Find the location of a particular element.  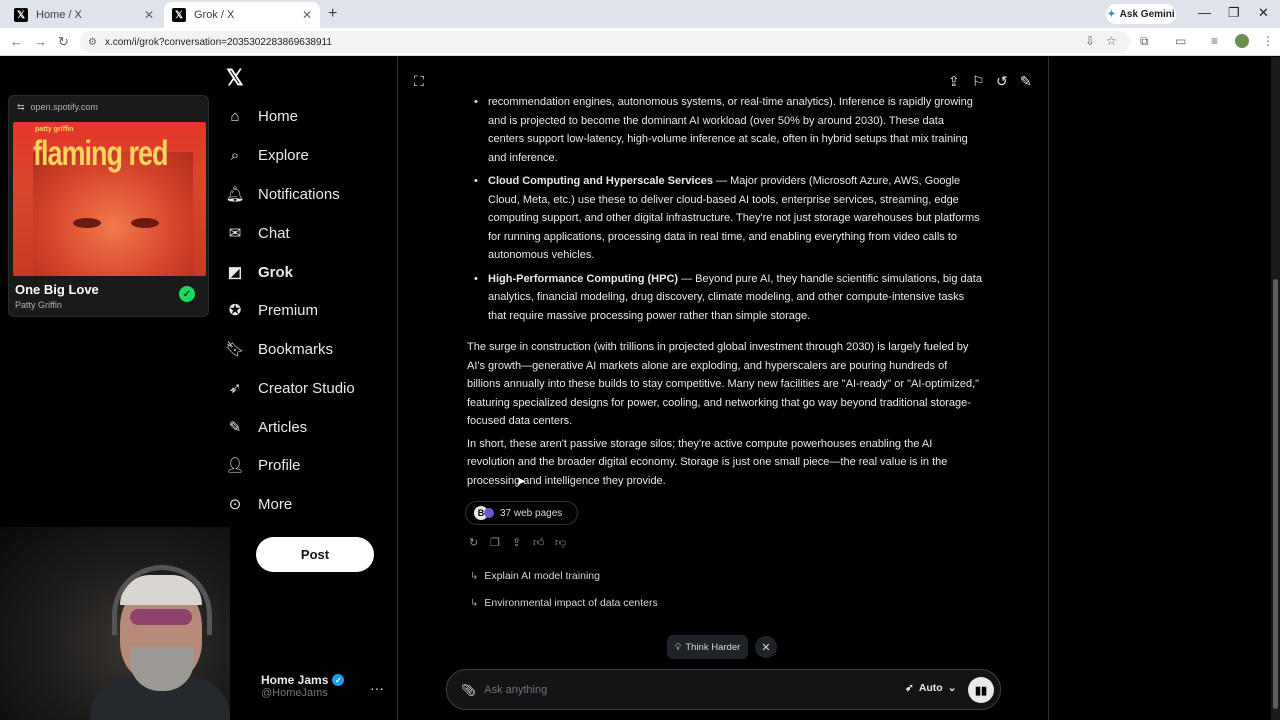

sidebar-item-creator-studio: ➶ Creator Studio is located at coordinates (290, 388).